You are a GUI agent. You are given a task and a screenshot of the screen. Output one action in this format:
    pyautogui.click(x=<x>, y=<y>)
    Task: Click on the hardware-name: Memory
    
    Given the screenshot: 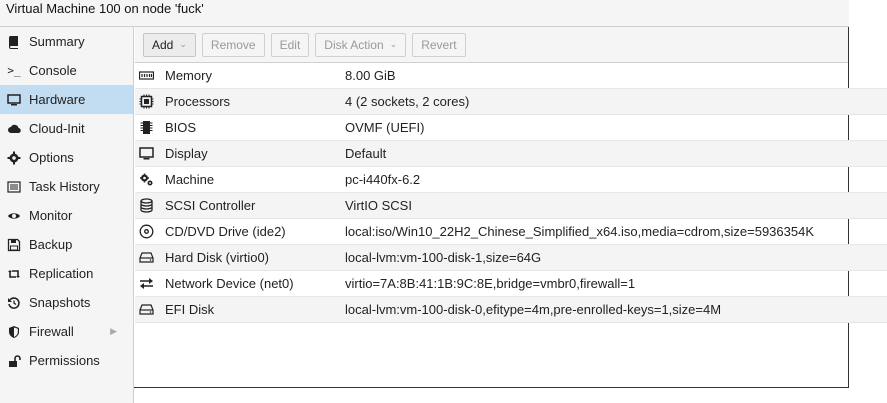 What is the action you would take?
    pyautogui.click(x=188, y=75)
    